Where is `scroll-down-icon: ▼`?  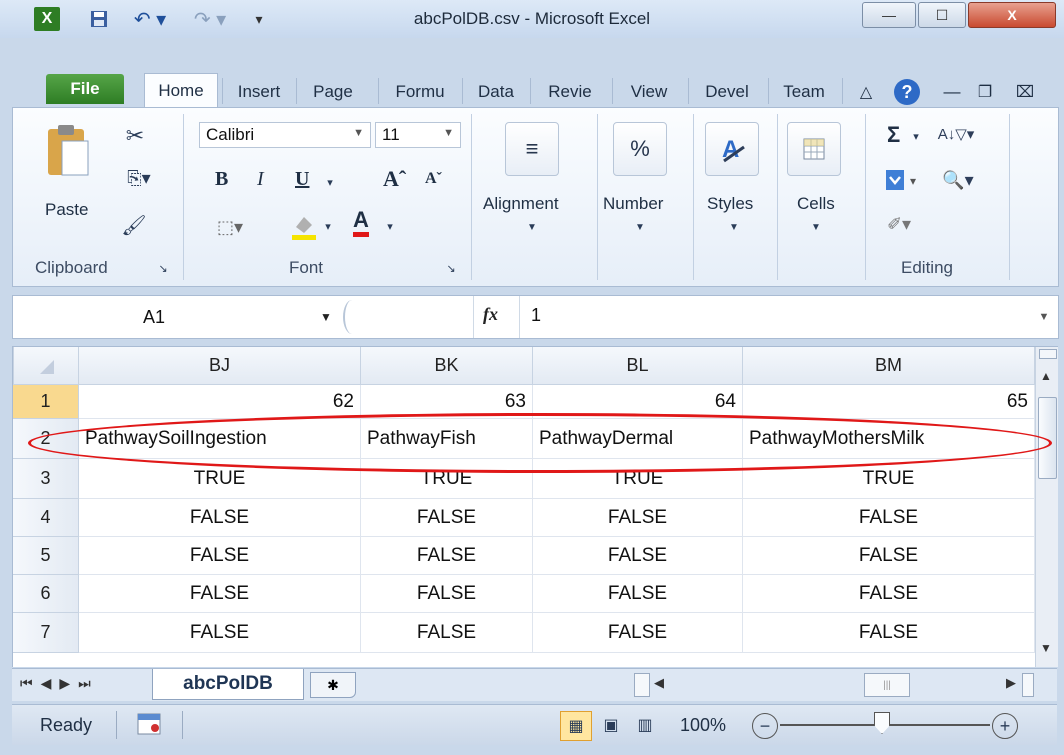 scroll-down-icon: ▼ is located at coordinates (1046, 648).